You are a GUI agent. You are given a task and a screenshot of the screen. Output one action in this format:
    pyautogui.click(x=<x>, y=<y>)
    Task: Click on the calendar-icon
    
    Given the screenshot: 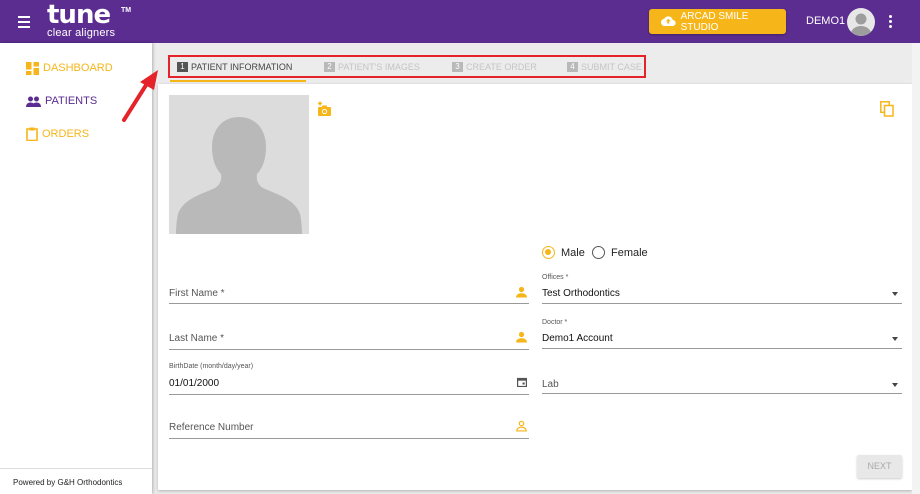 What is the action you would take?
    pyautogui.click(x=522, y=382)
    